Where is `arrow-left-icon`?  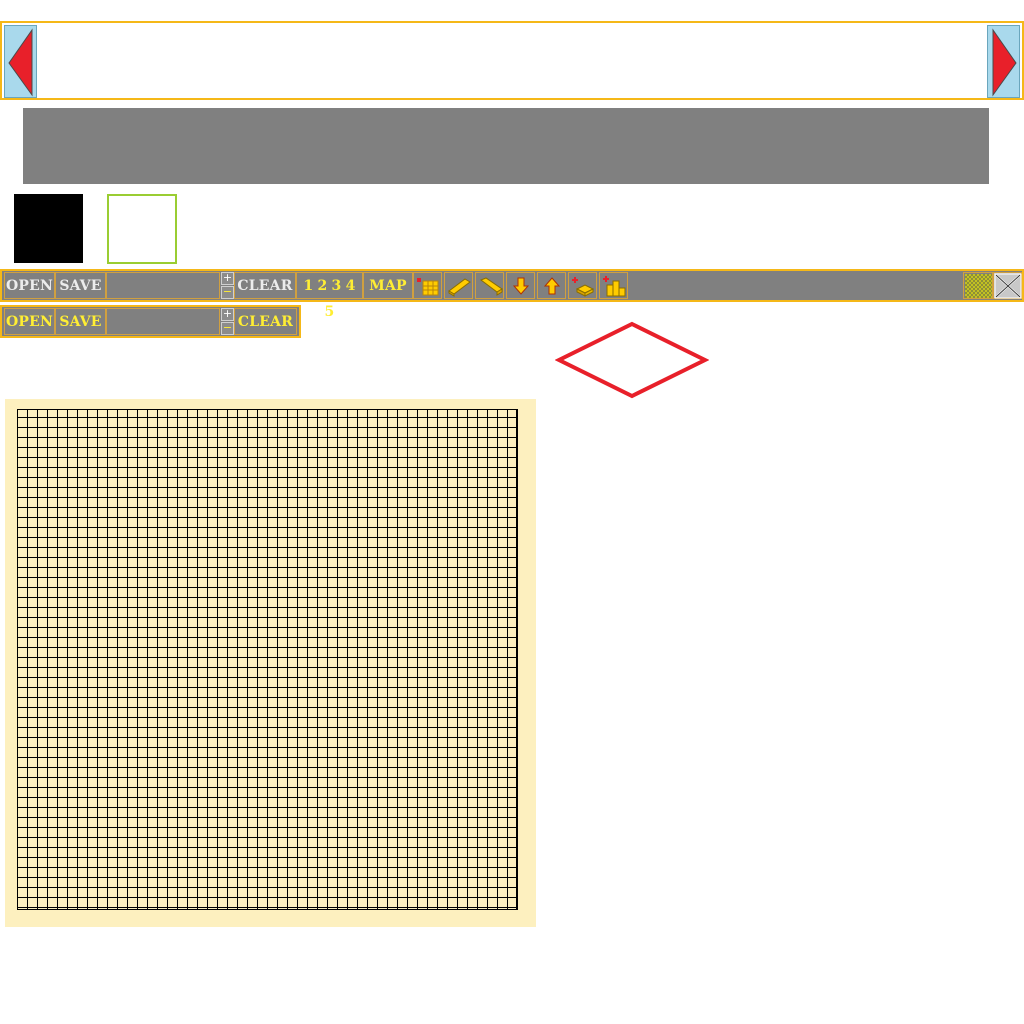 arrow-left-icon is located at coordinates (20, 62).